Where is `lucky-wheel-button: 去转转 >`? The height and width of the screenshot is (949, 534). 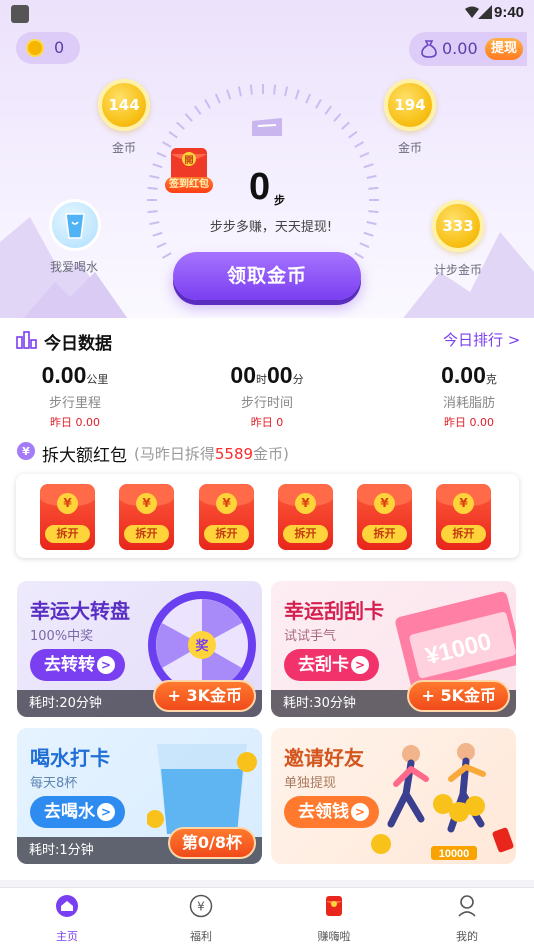 lucky-wheel-button: 去转转 > is located at coordinates (77, 665).